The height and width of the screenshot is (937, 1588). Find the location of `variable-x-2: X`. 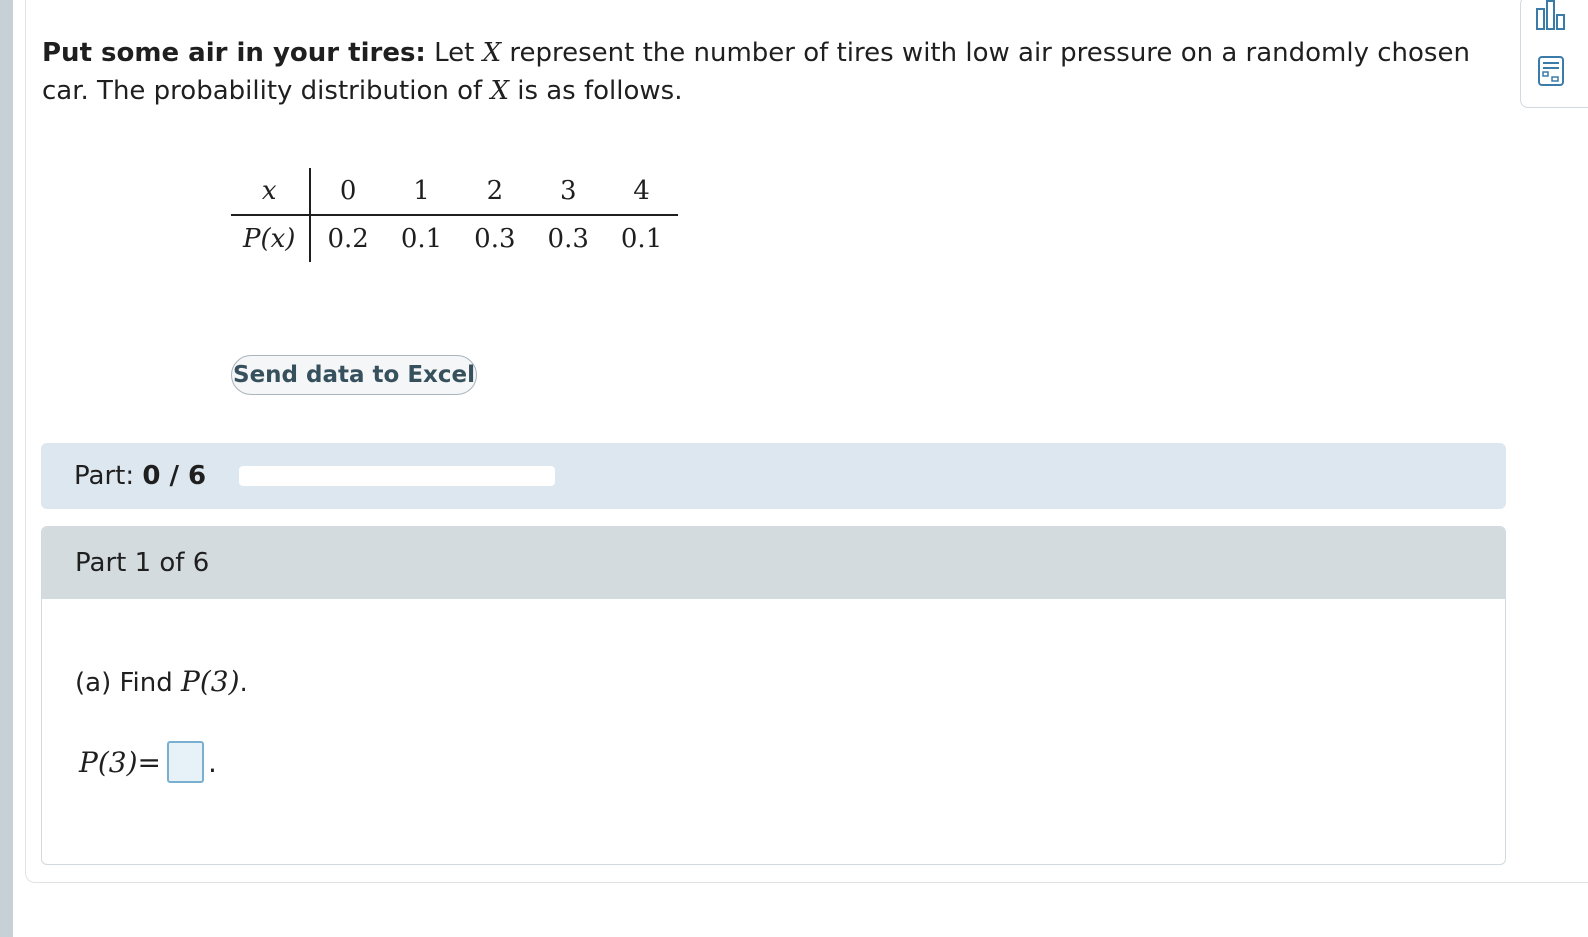

variable-x-2: X is located at coordinates (499, 91).